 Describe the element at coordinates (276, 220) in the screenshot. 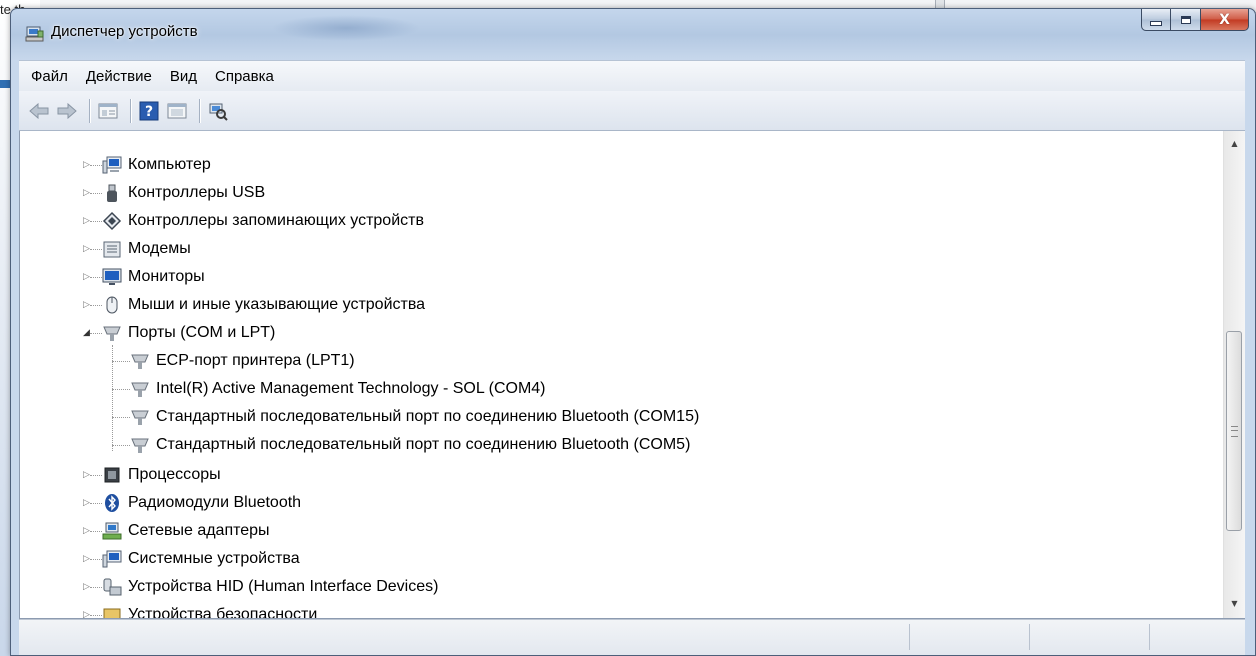

I see `tree-node-label: Контроллеры запоминающих устройств` at that location.